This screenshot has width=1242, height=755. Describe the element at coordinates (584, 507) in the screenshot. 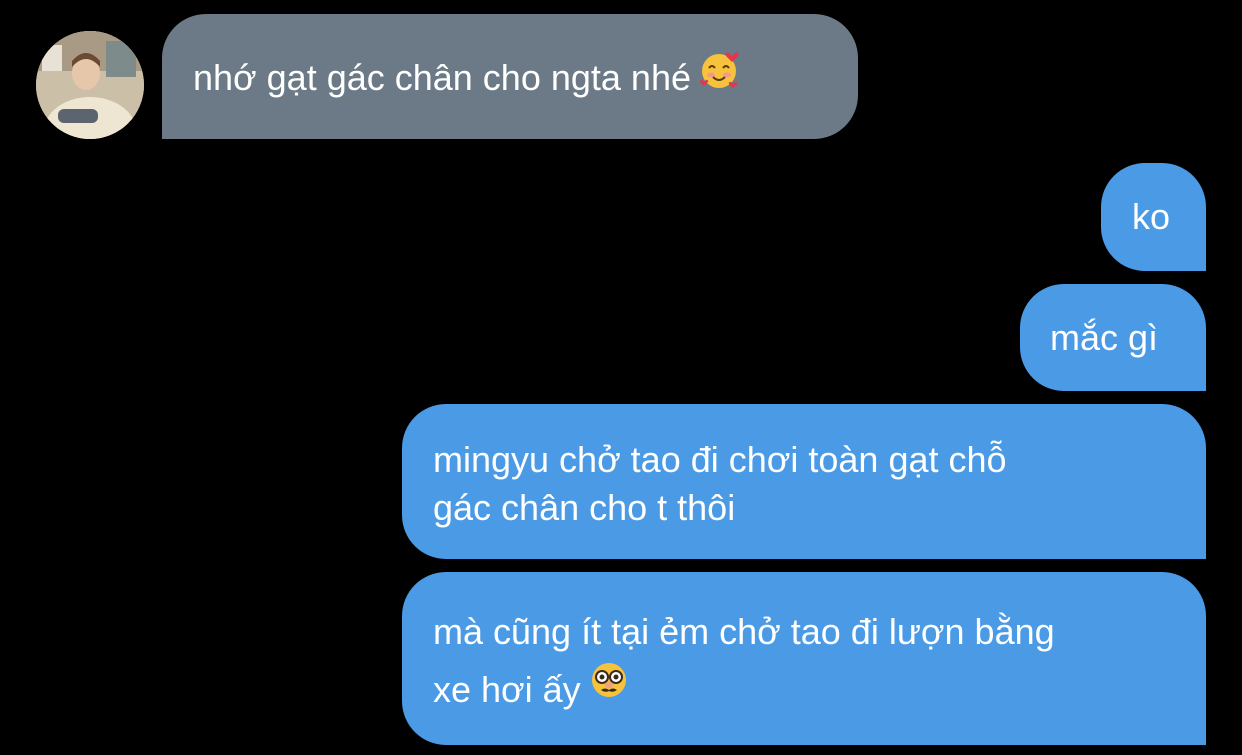

I see `message-text-line: gác chân cho t thôi` at that location.